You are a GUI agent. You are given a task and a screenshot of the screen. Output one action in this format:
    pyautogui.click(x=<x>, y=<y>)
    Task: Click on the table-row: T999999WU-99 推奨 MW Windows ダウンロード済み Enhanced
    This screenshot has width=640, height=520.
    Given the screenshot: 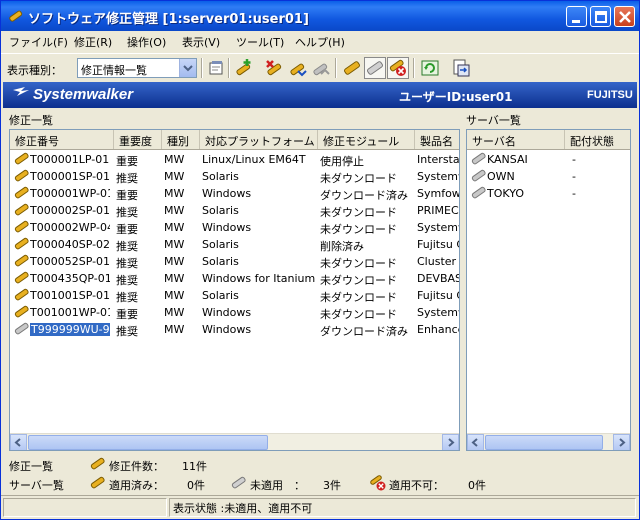 What is the action you would take?
    pyautogui.click(x=234, y=329)
    